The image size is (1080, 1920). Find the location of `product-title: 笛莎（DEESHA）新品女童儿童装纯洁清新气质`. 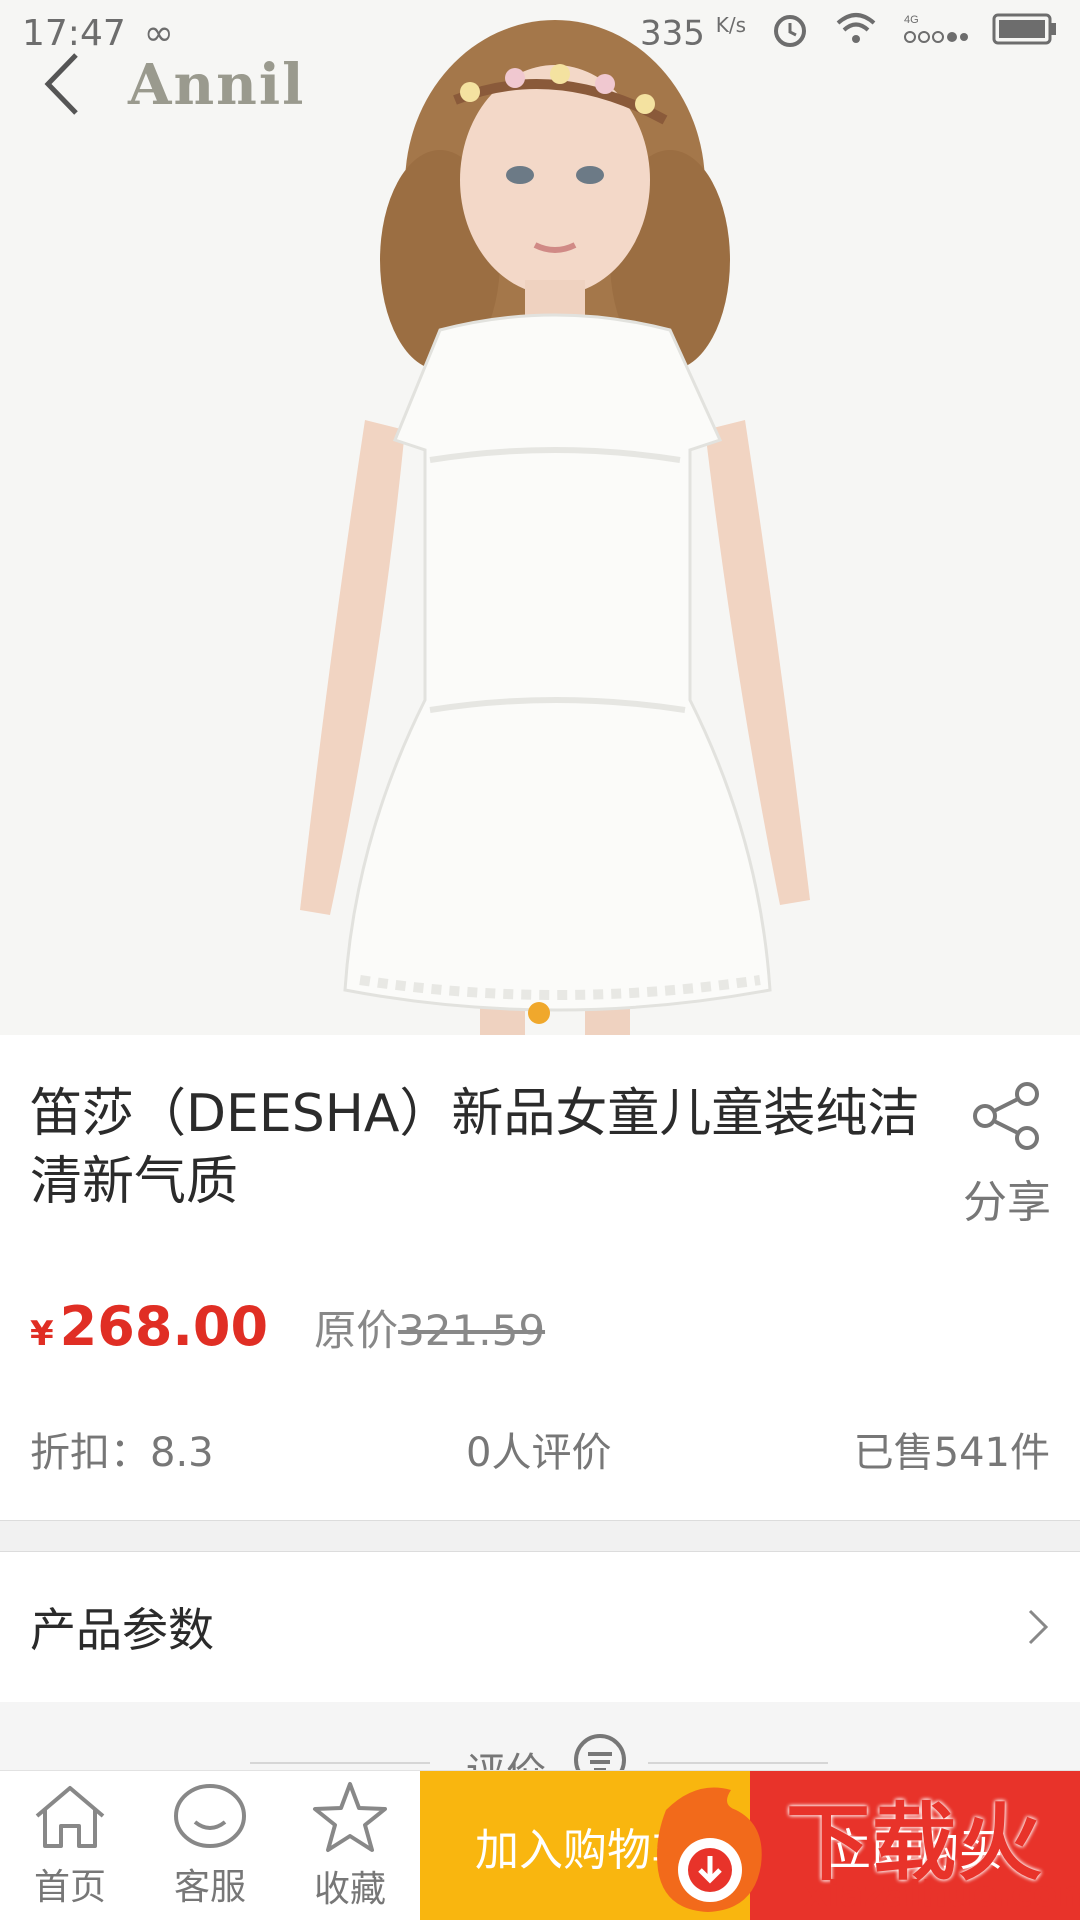

product-title: 笛莎（DEESHA）新品女童儿童装纯洁清新气质 is located at coordinates (475, 1148).